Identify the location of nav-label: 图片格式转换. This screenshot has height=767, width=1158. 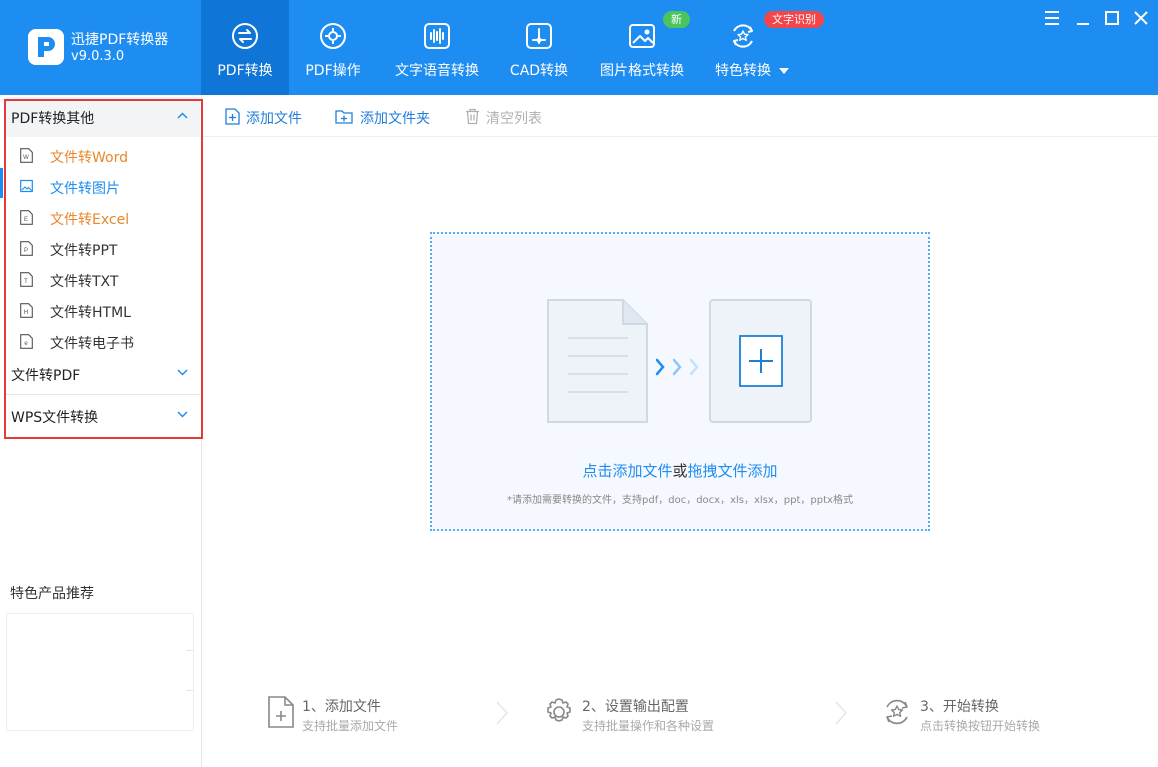
(642, 71).